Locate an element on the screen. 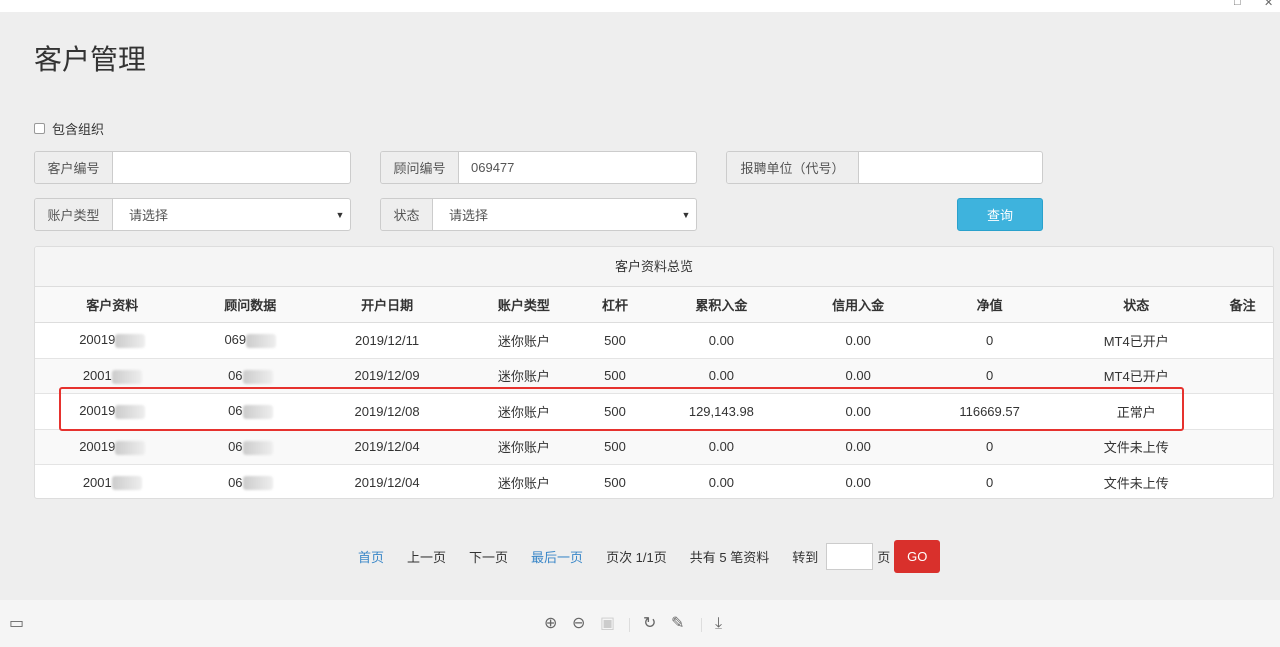  account-type-select: 账户类型 请选择 ▼ is located at coordinates (192, 214).